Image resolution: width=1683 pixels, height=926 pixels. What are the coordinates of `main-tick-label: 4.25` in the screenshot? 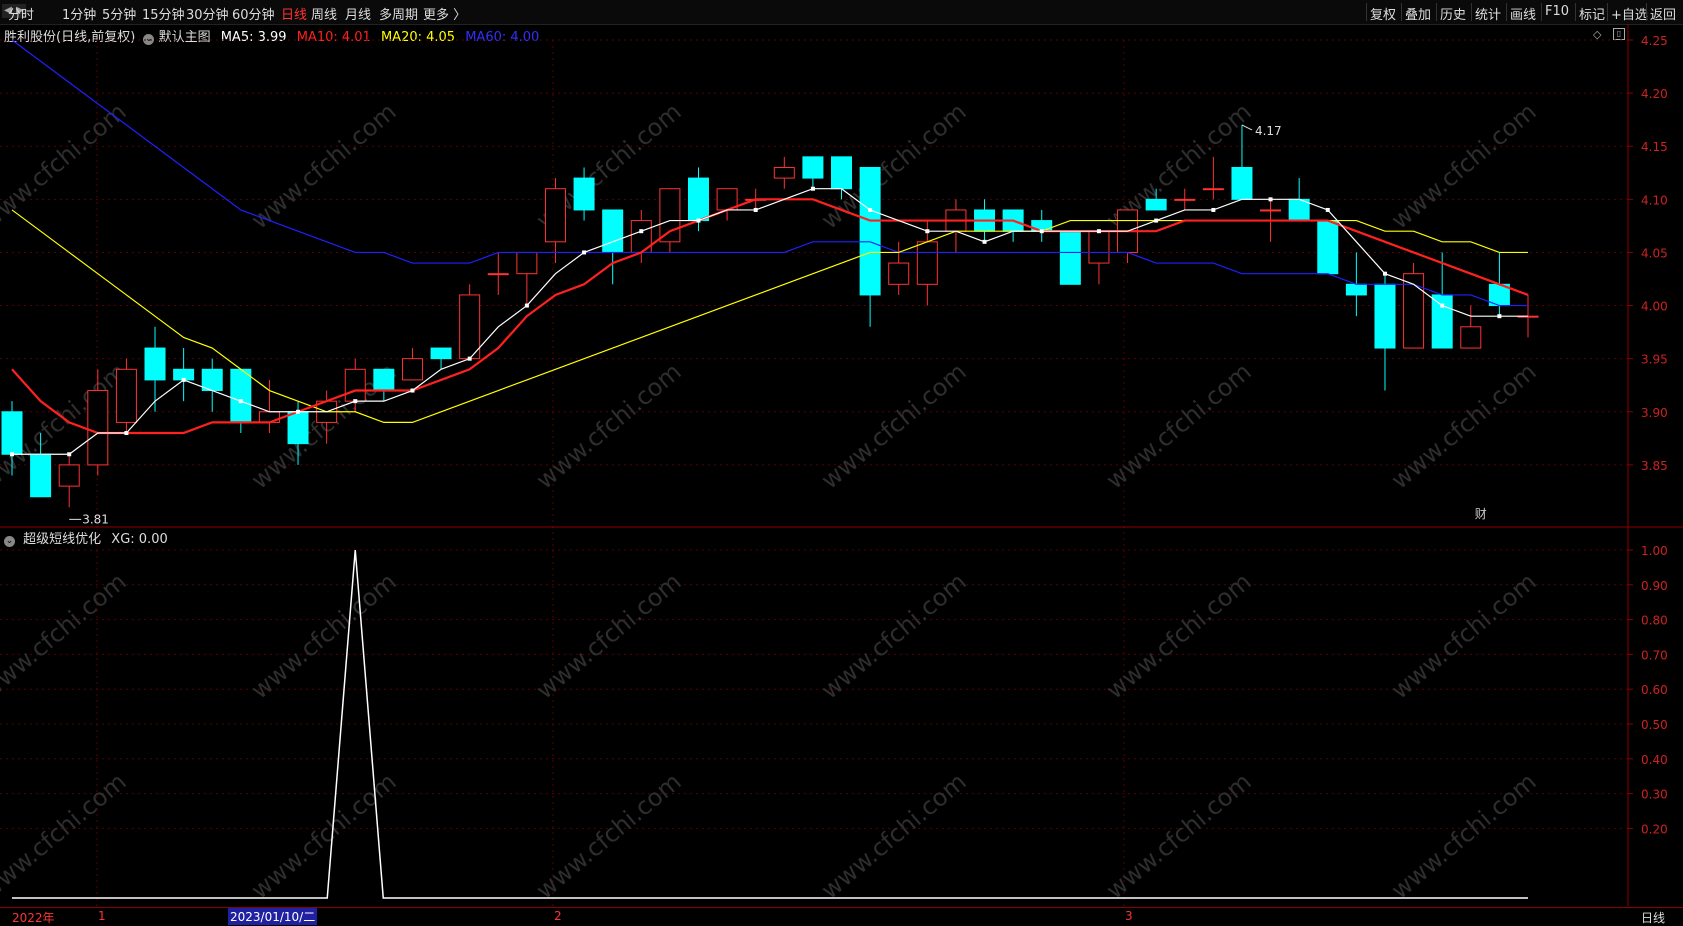 It's located at (1654, 41).